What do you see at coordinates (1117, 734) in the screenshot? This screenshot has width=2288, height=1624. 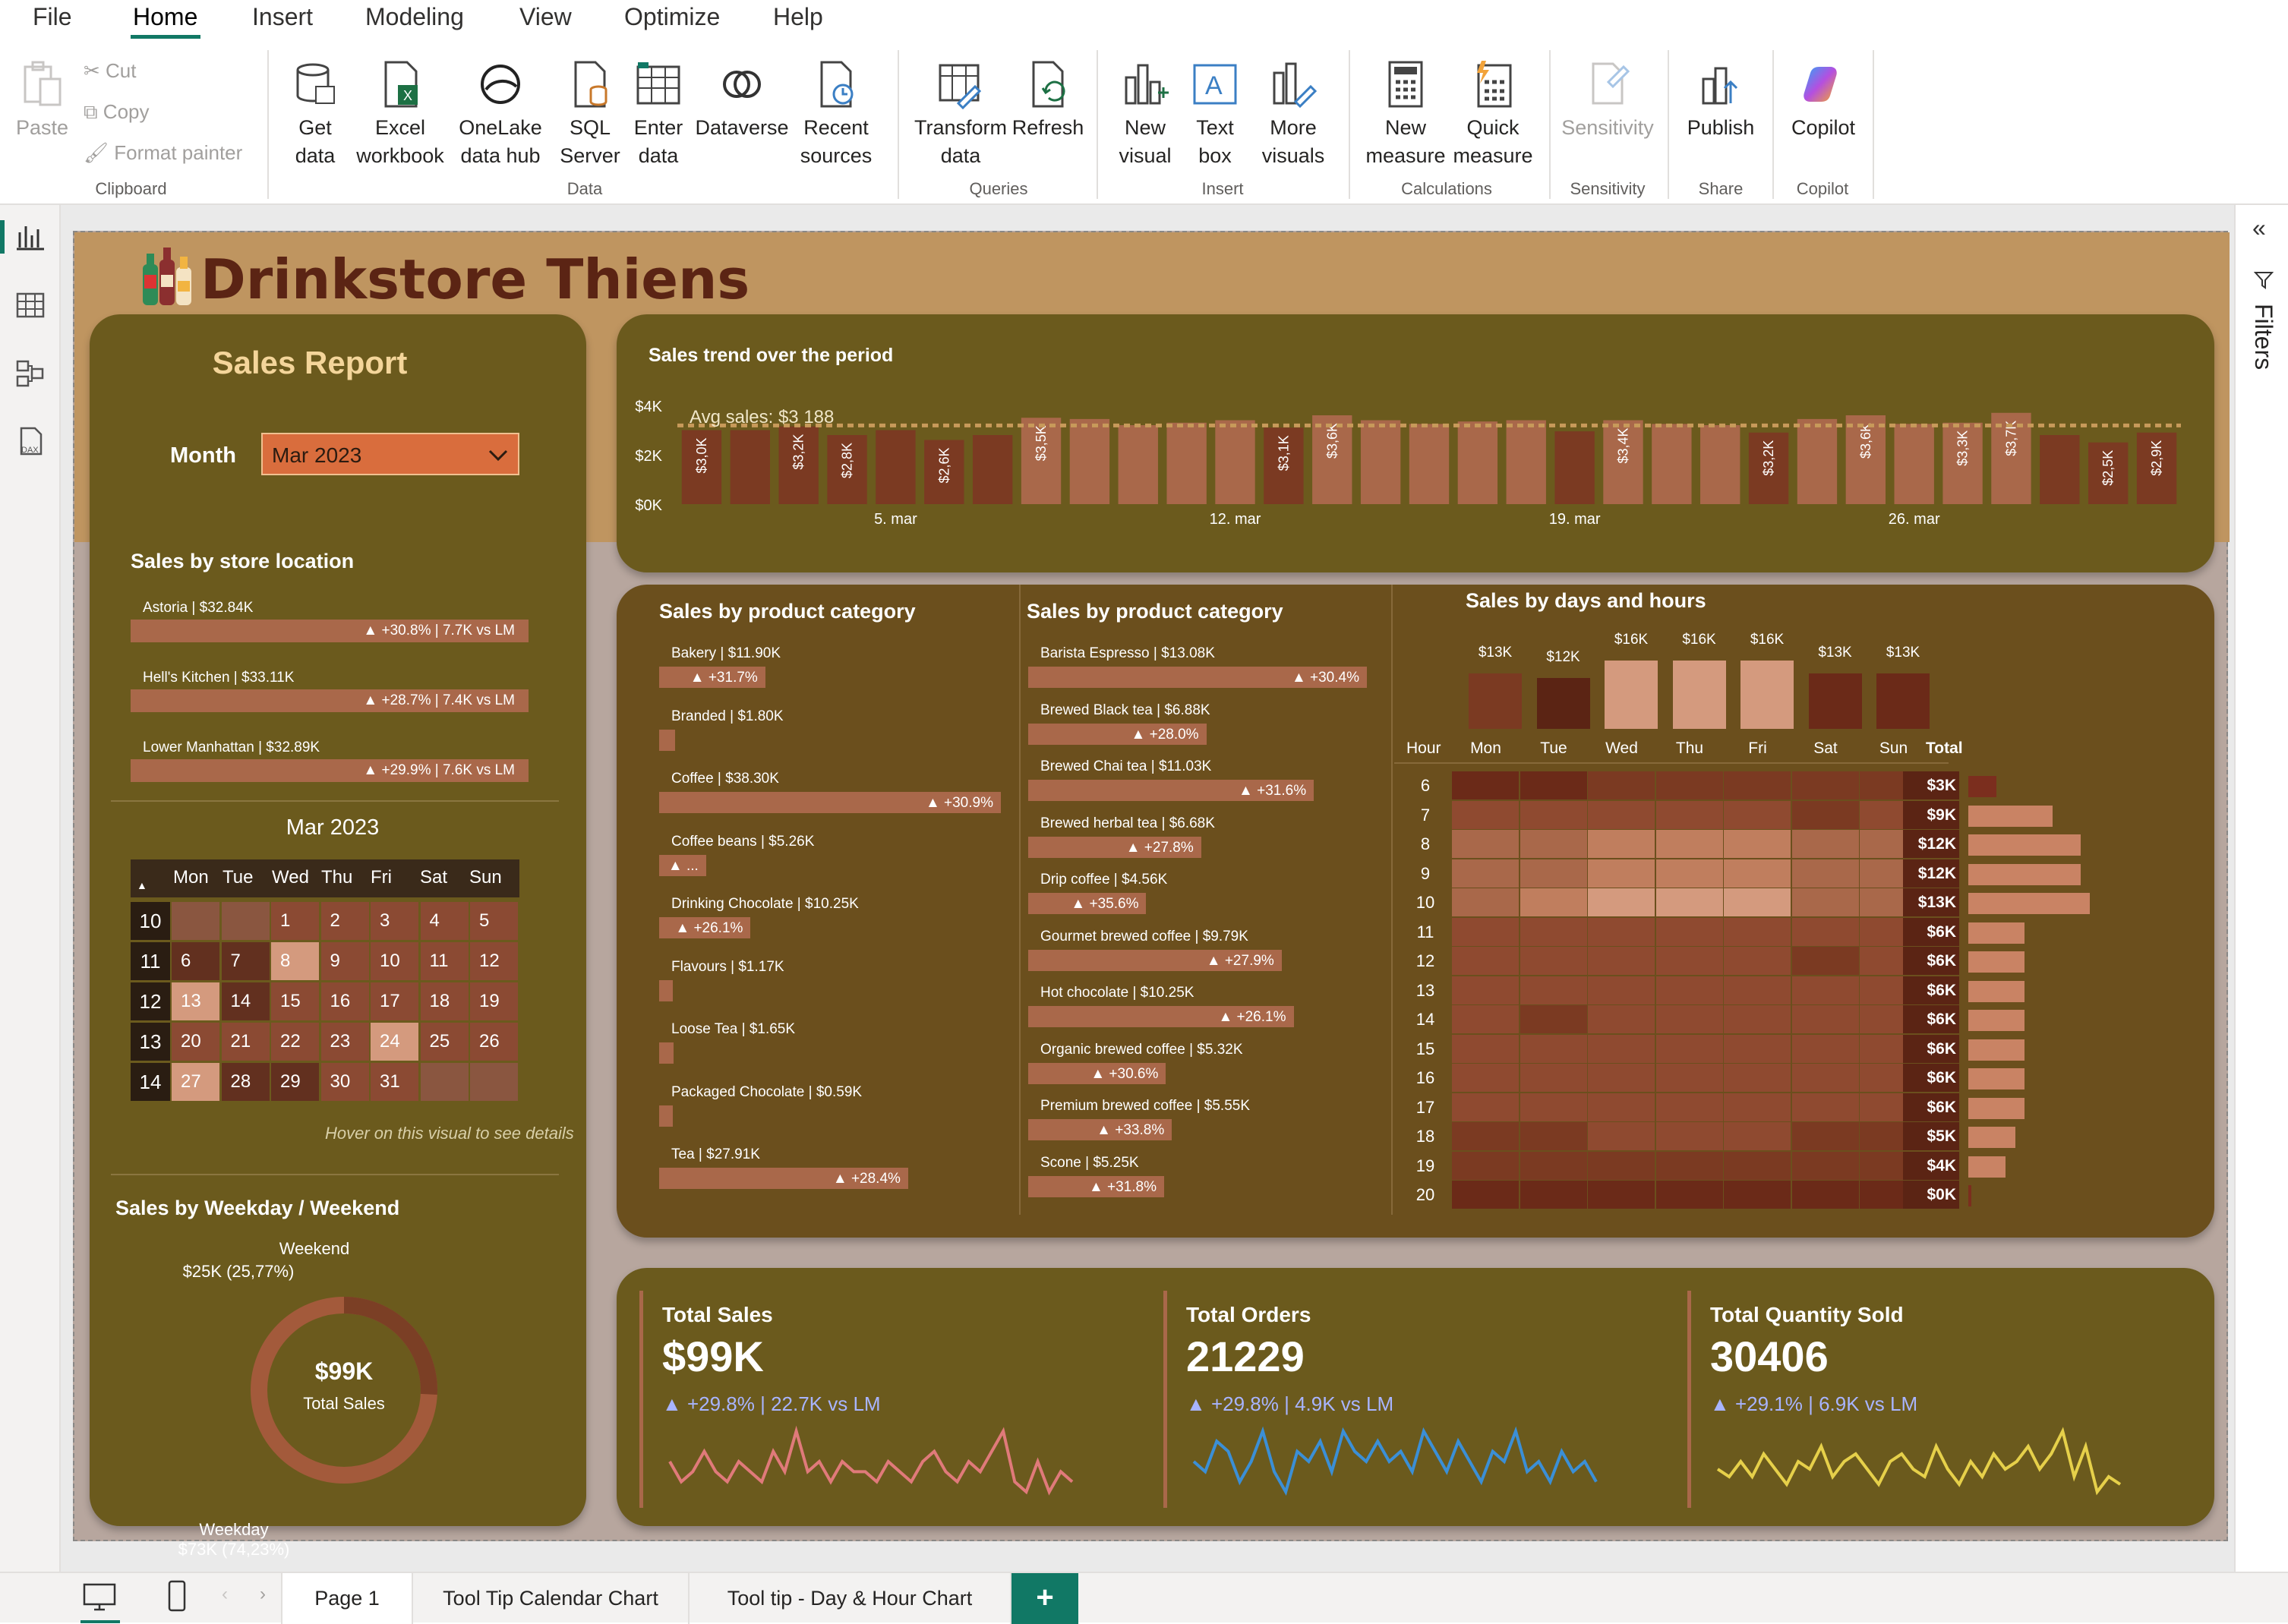 I see `product-bar: ▲ +28.0%` at bounding box center [1117, 734].